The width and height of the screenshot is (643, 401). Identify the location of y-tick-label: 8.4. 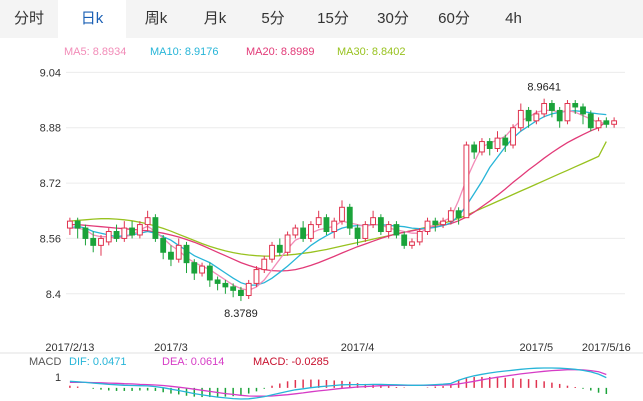
(53, 295).